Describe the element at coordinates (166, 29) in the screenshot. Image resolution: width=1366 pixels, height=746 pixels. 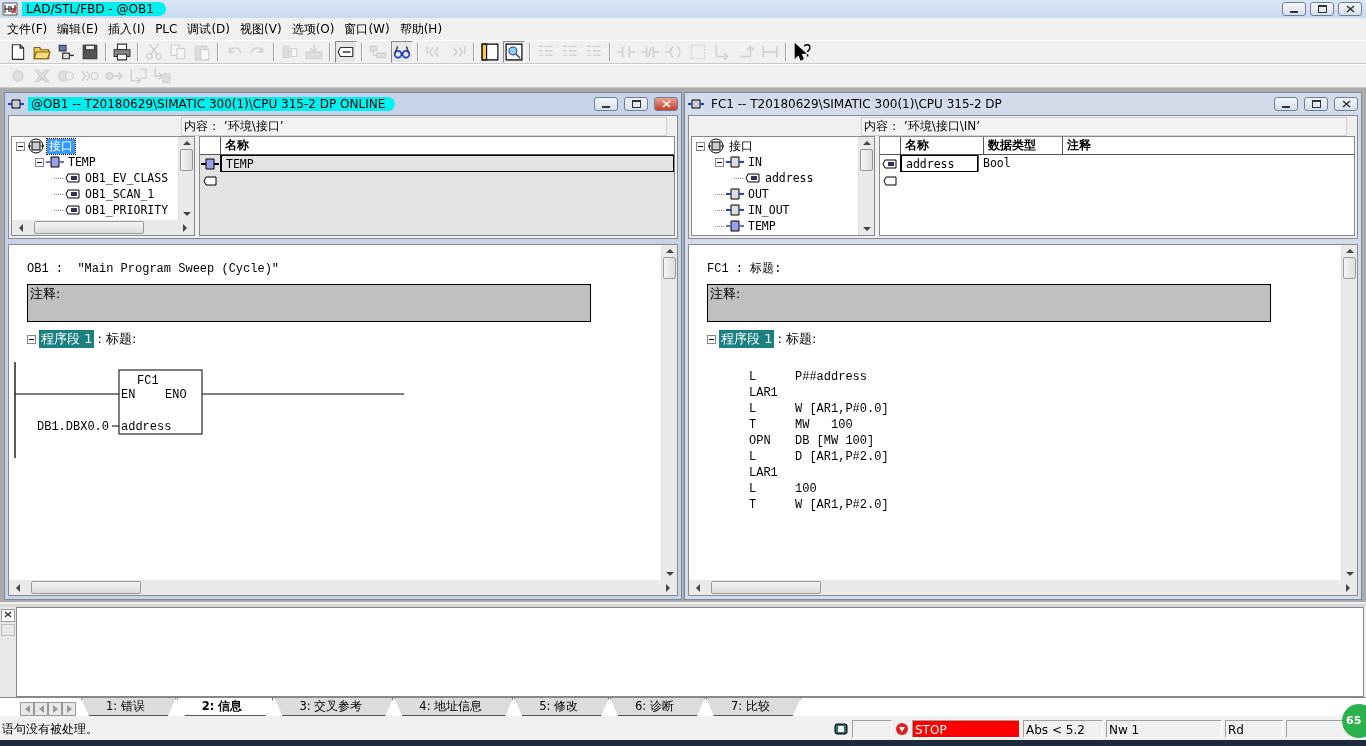
I see `menu-item: PLC` at that location.